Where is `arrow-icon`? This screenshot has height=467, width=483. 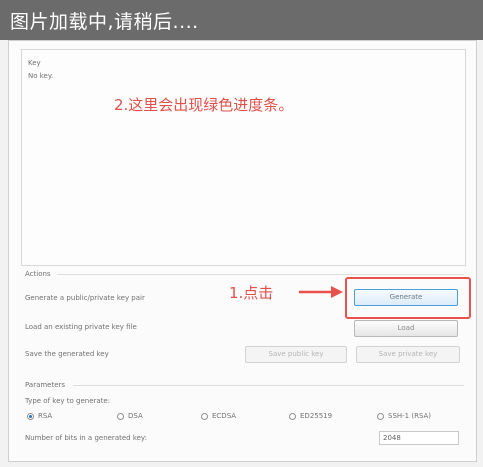
arrow-icon is located at coordinates (321, 292).